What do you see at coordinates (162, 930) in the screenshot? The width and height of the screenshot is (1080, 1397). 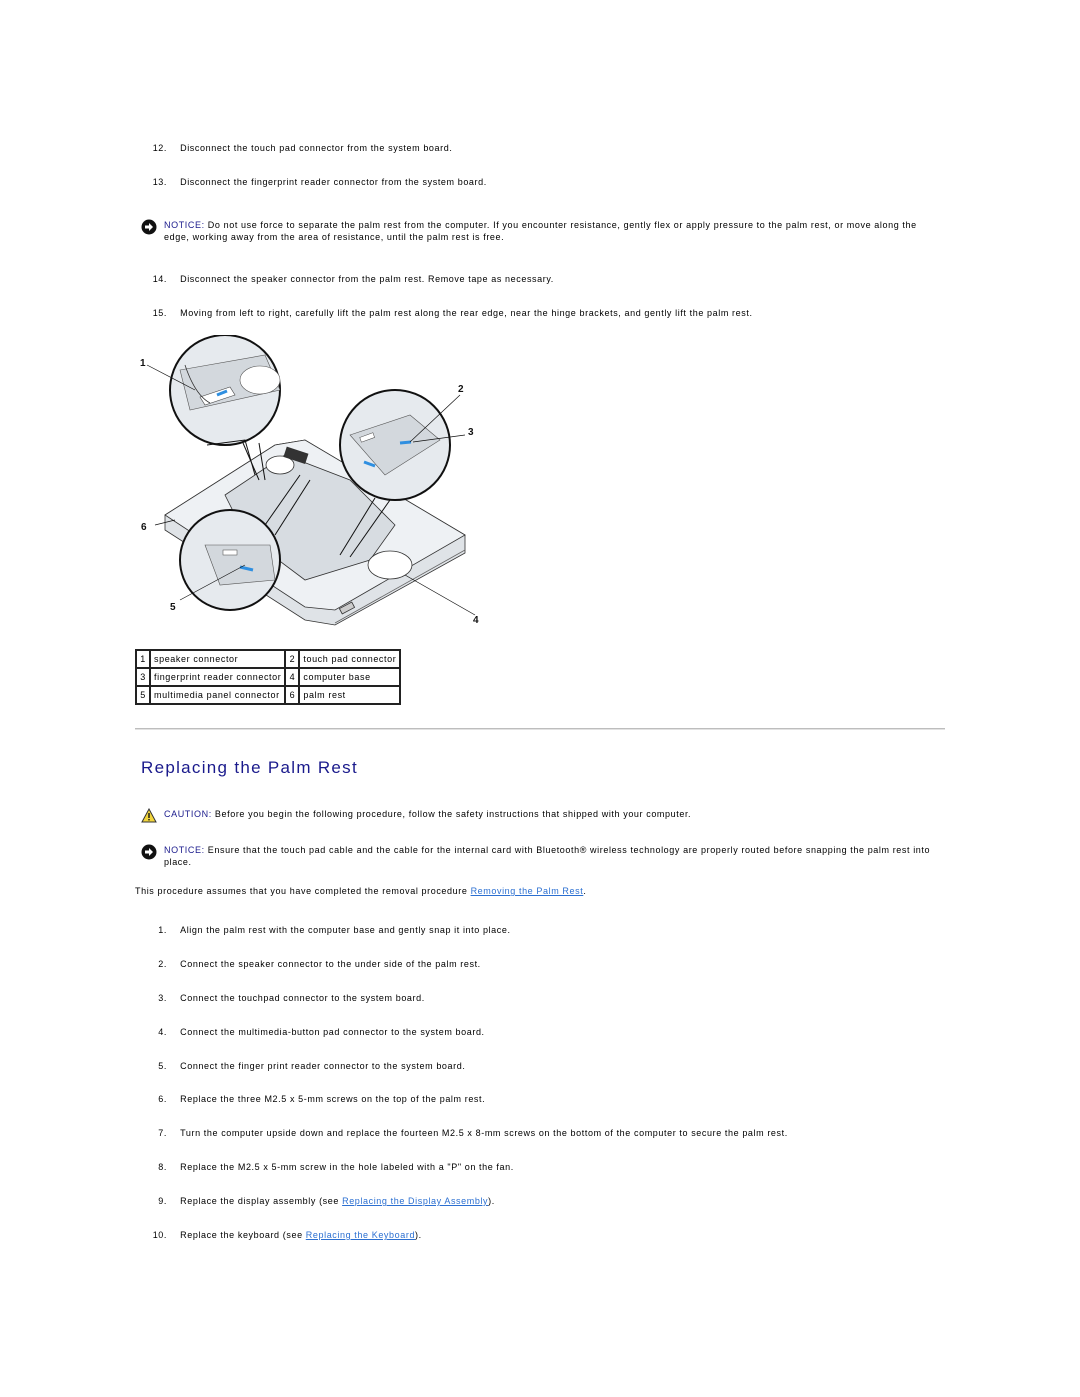 I see `step-number: 1.` at bounding box center [162, 930].